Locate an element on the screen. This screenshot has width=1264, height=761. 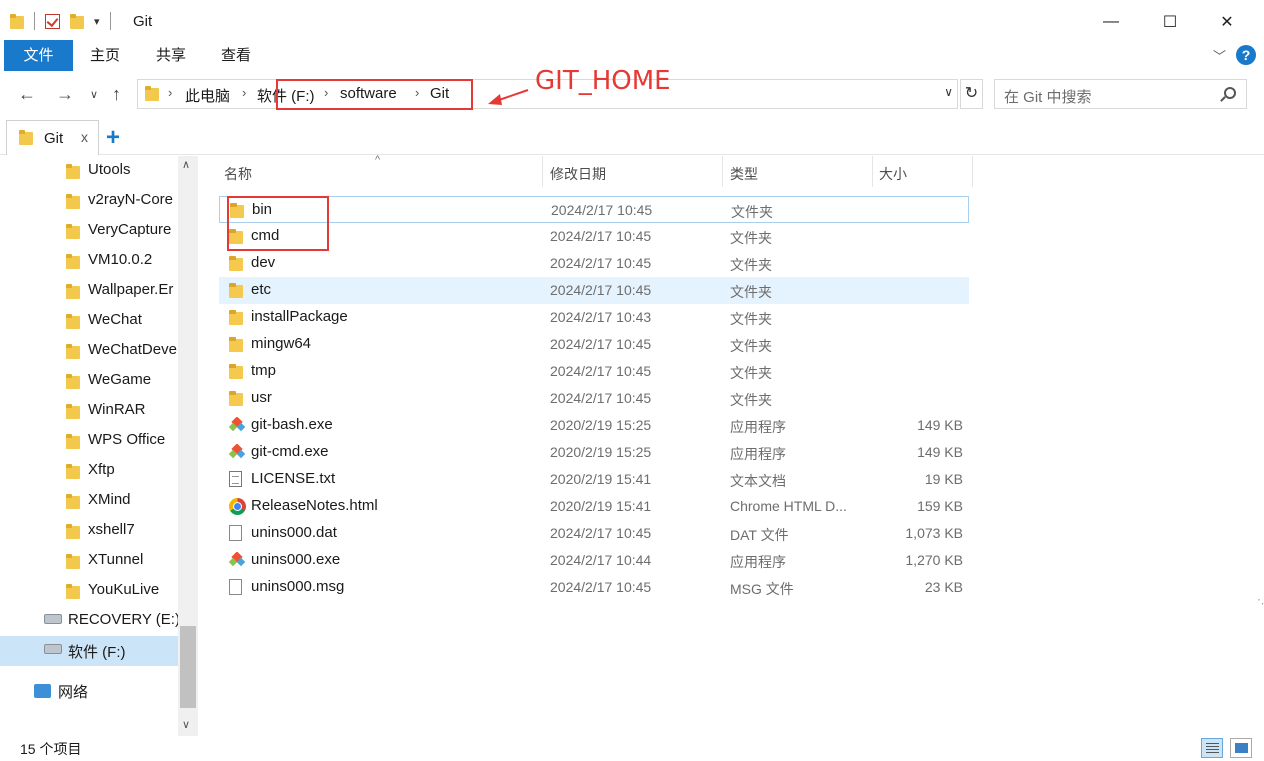
file-row: git-cmd.exe 2020/2/19 15:25 应用程序 149 KB is located at coordinates (594, 452).